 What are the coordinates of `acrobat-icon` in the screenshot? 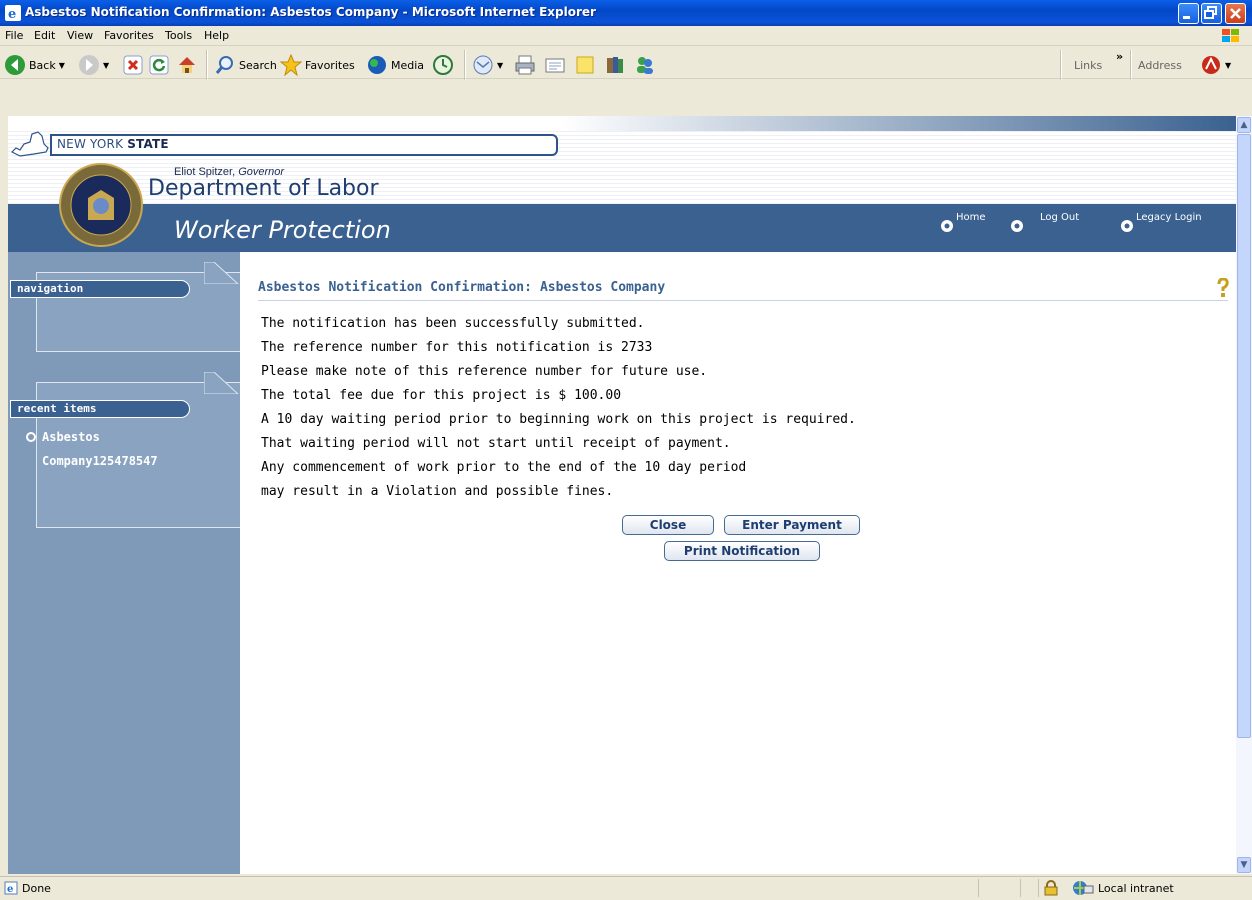 It's located at (1211, 65).